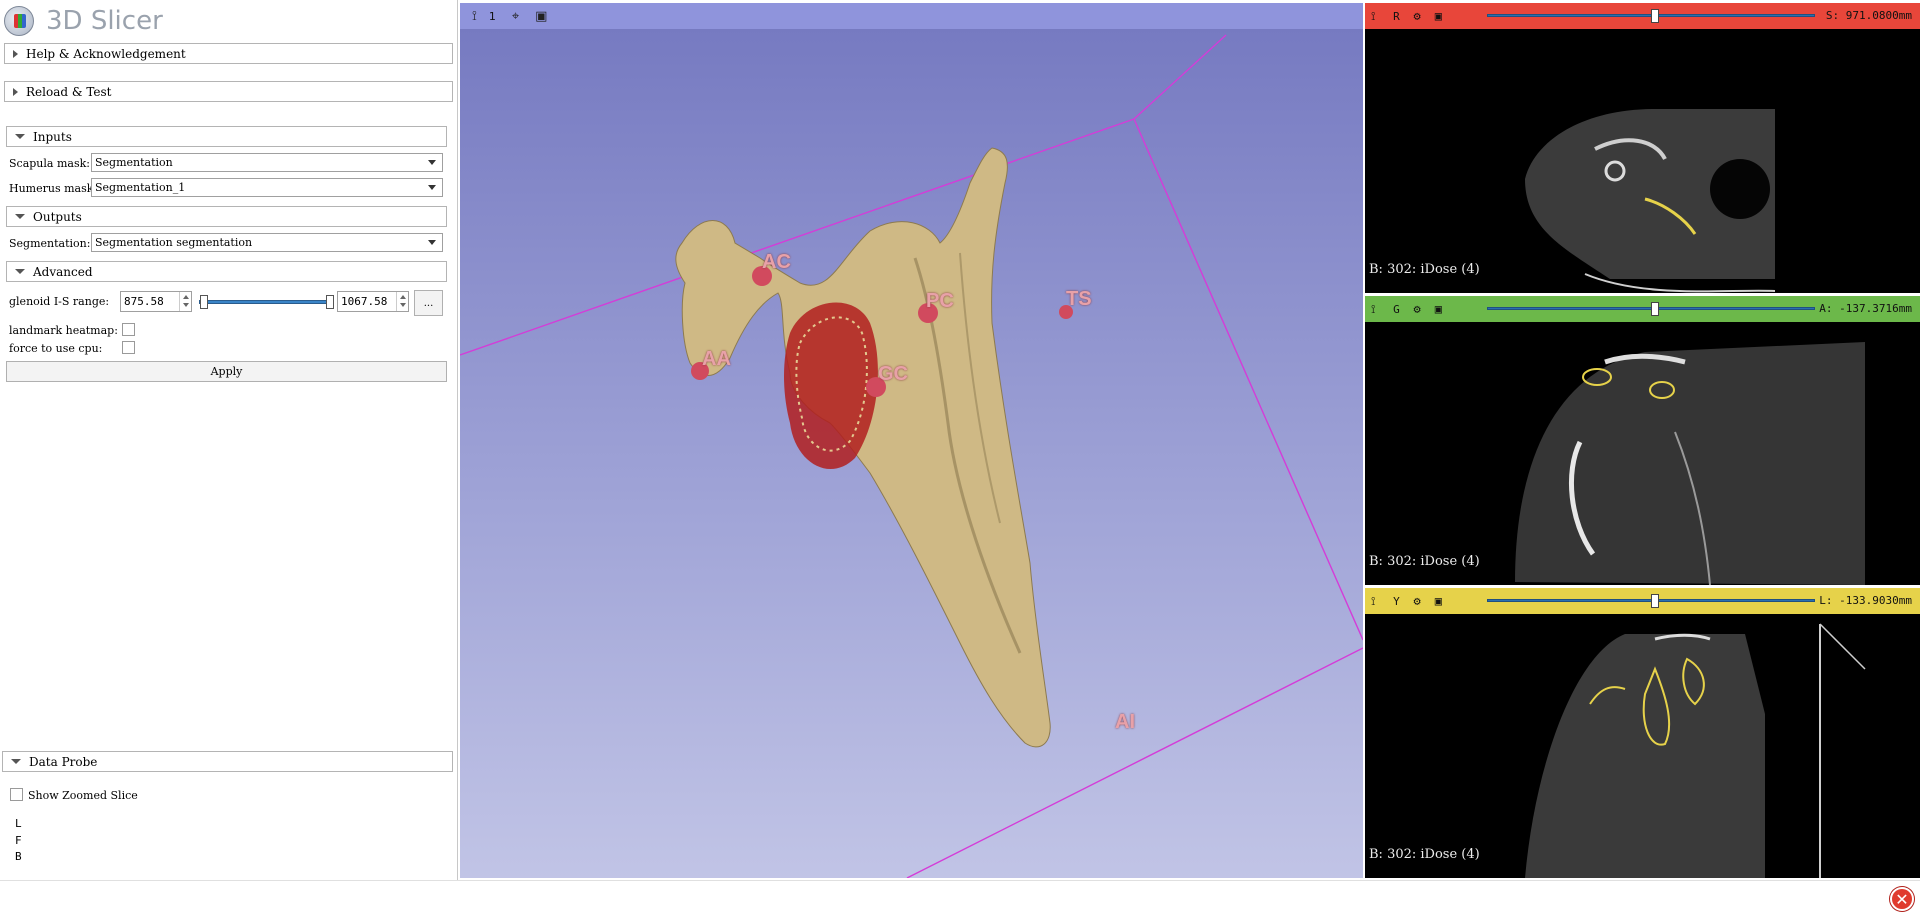 This screenshot has height=916, width=1920. Describe the element at coordinates (227, 761) in the screenshot. I see `section-data-probe: Data Probe` at that location.